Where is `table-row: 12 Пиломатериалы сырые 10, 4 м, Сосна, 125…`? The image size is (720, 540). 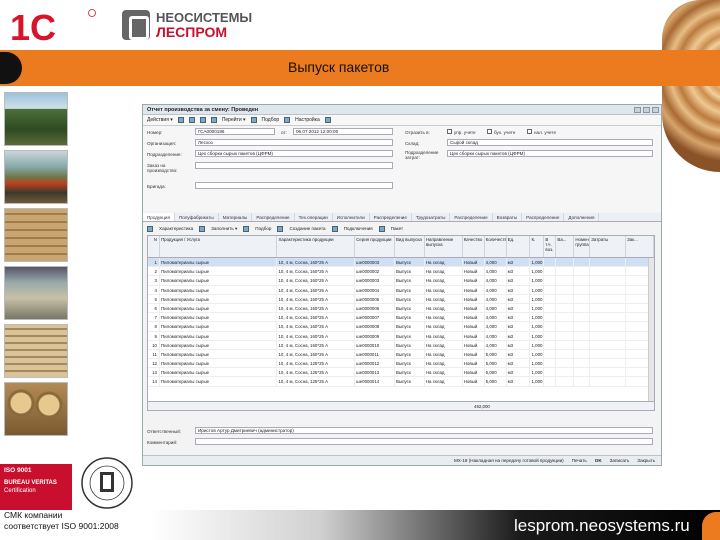
table-row: 12 Пиломатериалы сырые 10, 4 м, Сосна, 125… is located at coordinates (401, 364).